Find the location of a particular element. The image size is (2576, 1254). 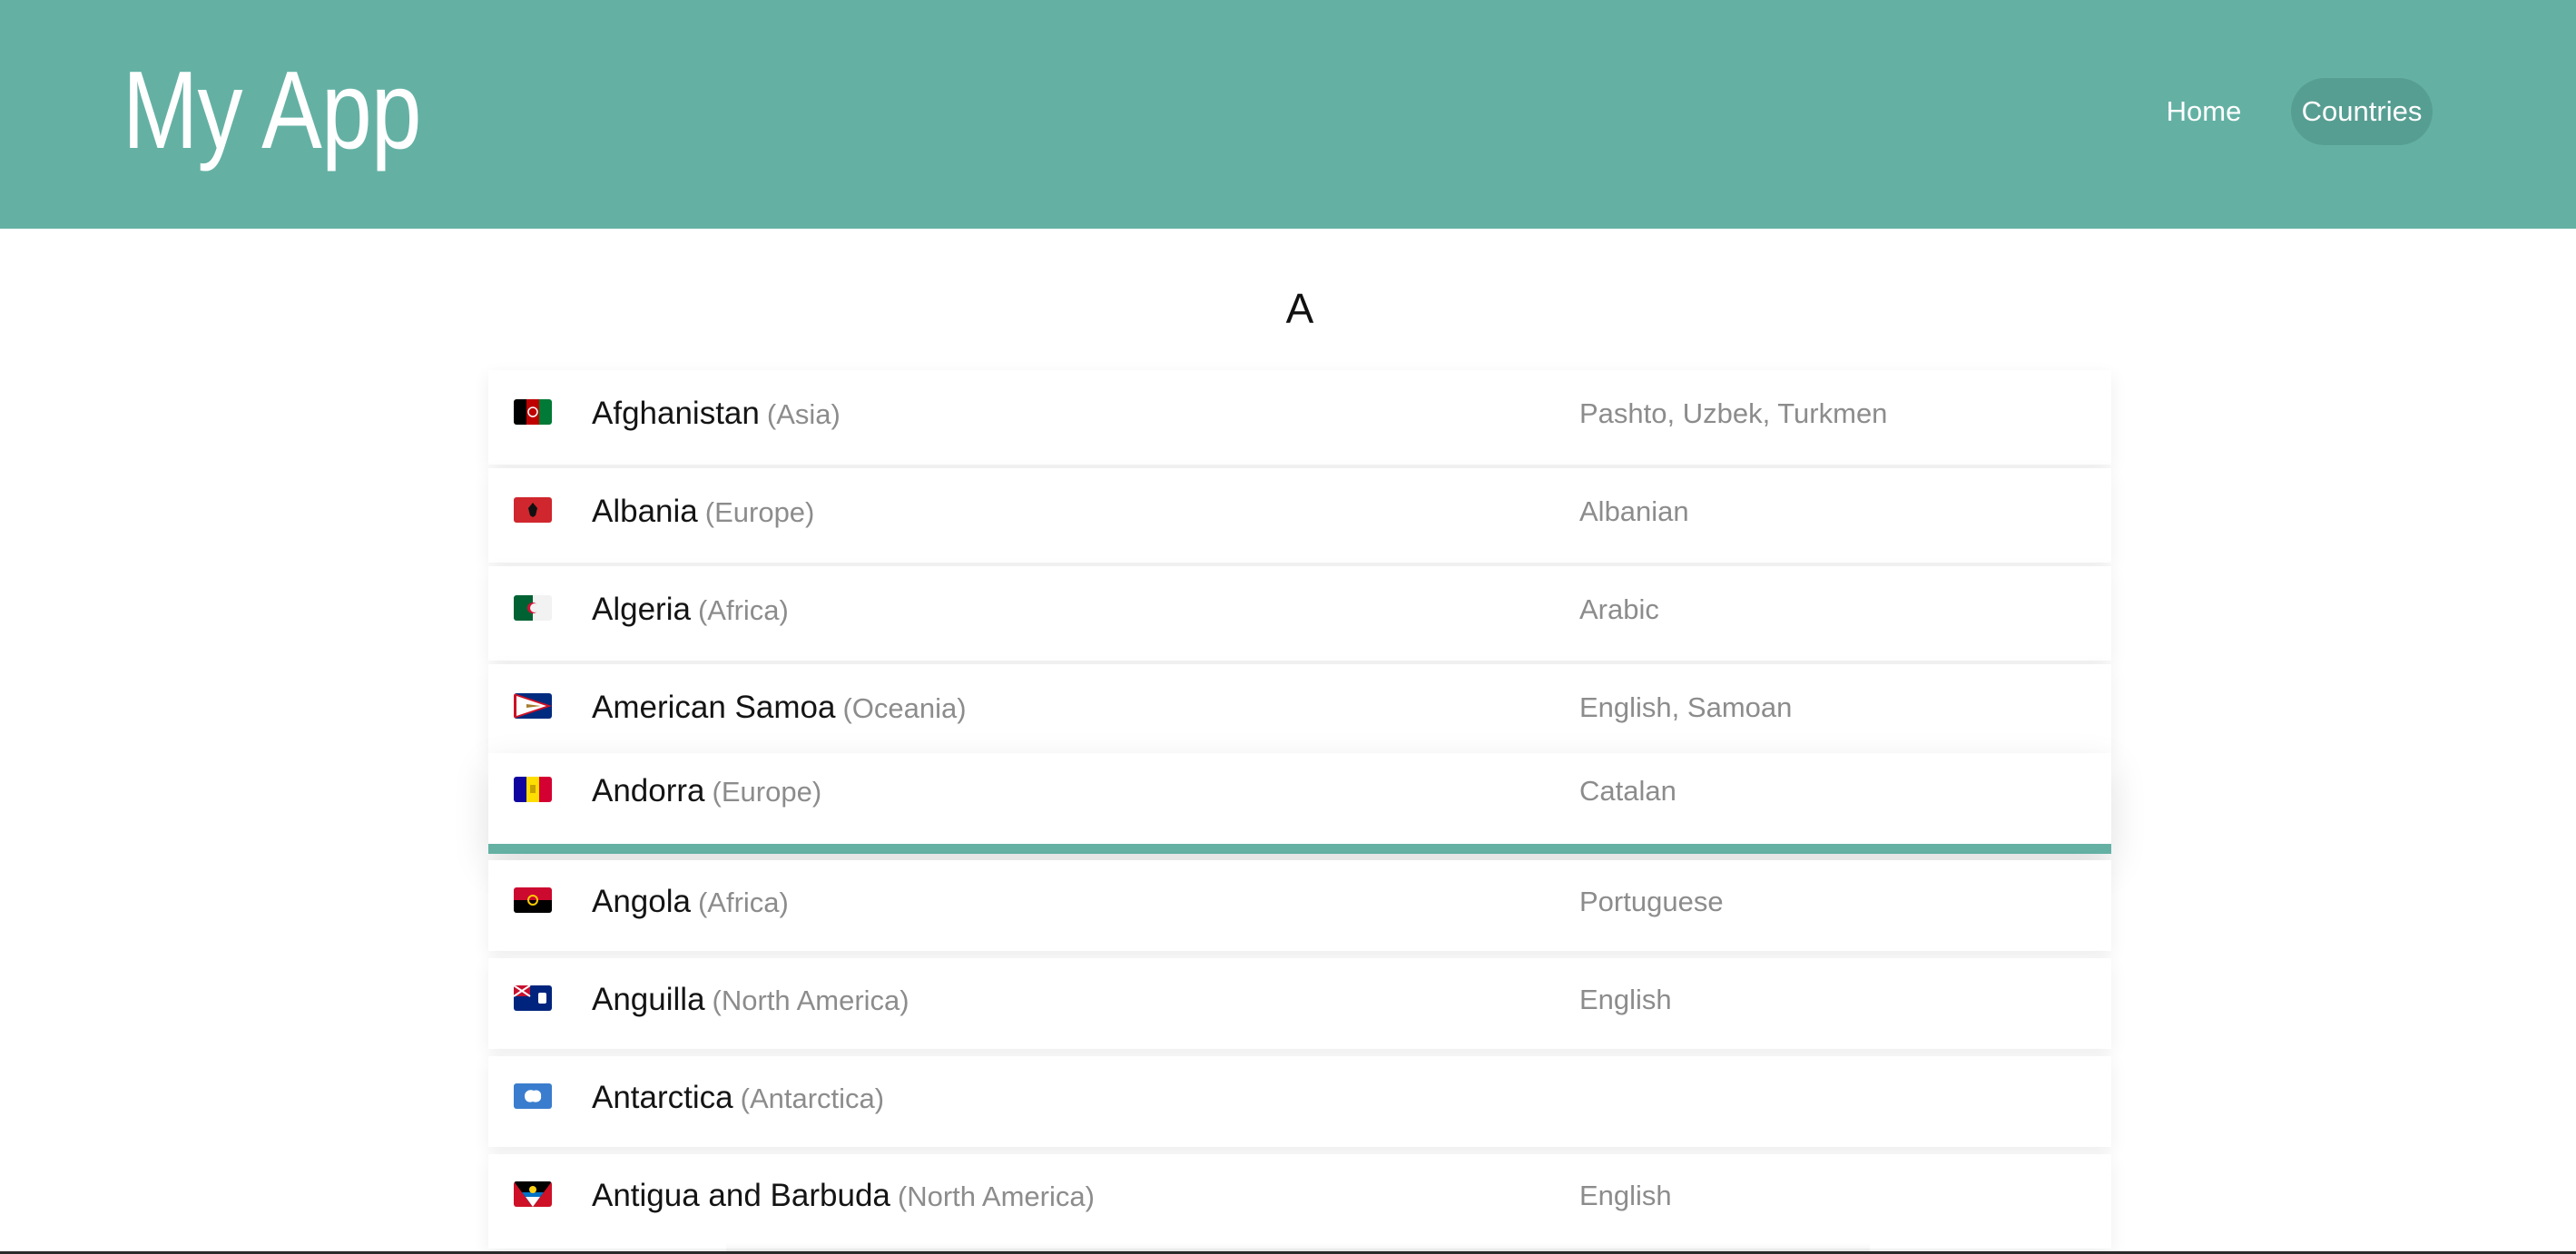

country-name: American Samoa is located at coordinates (714, 707).